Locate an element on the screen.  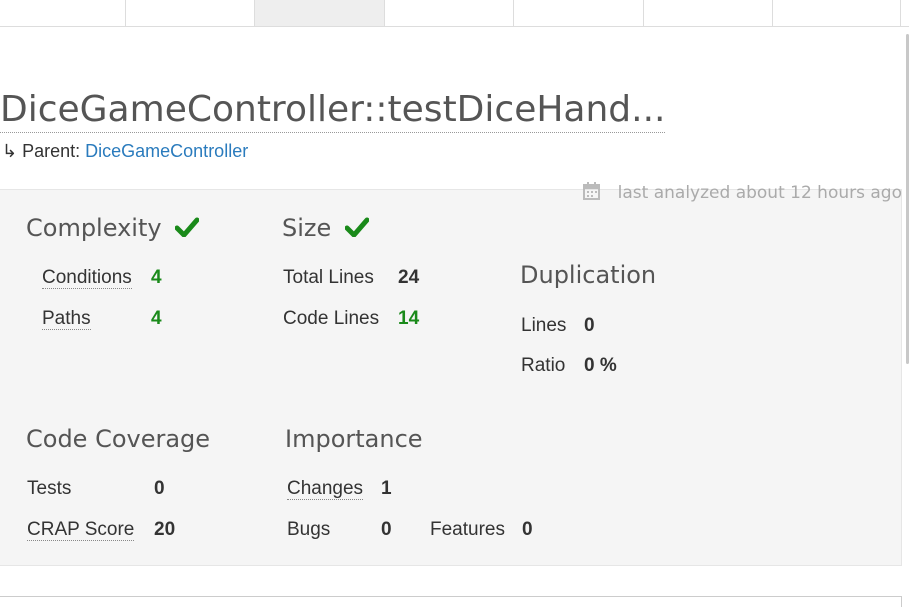
last-analyzed: last analyzed about 12 hours ago is located at coordinates (742, 192).